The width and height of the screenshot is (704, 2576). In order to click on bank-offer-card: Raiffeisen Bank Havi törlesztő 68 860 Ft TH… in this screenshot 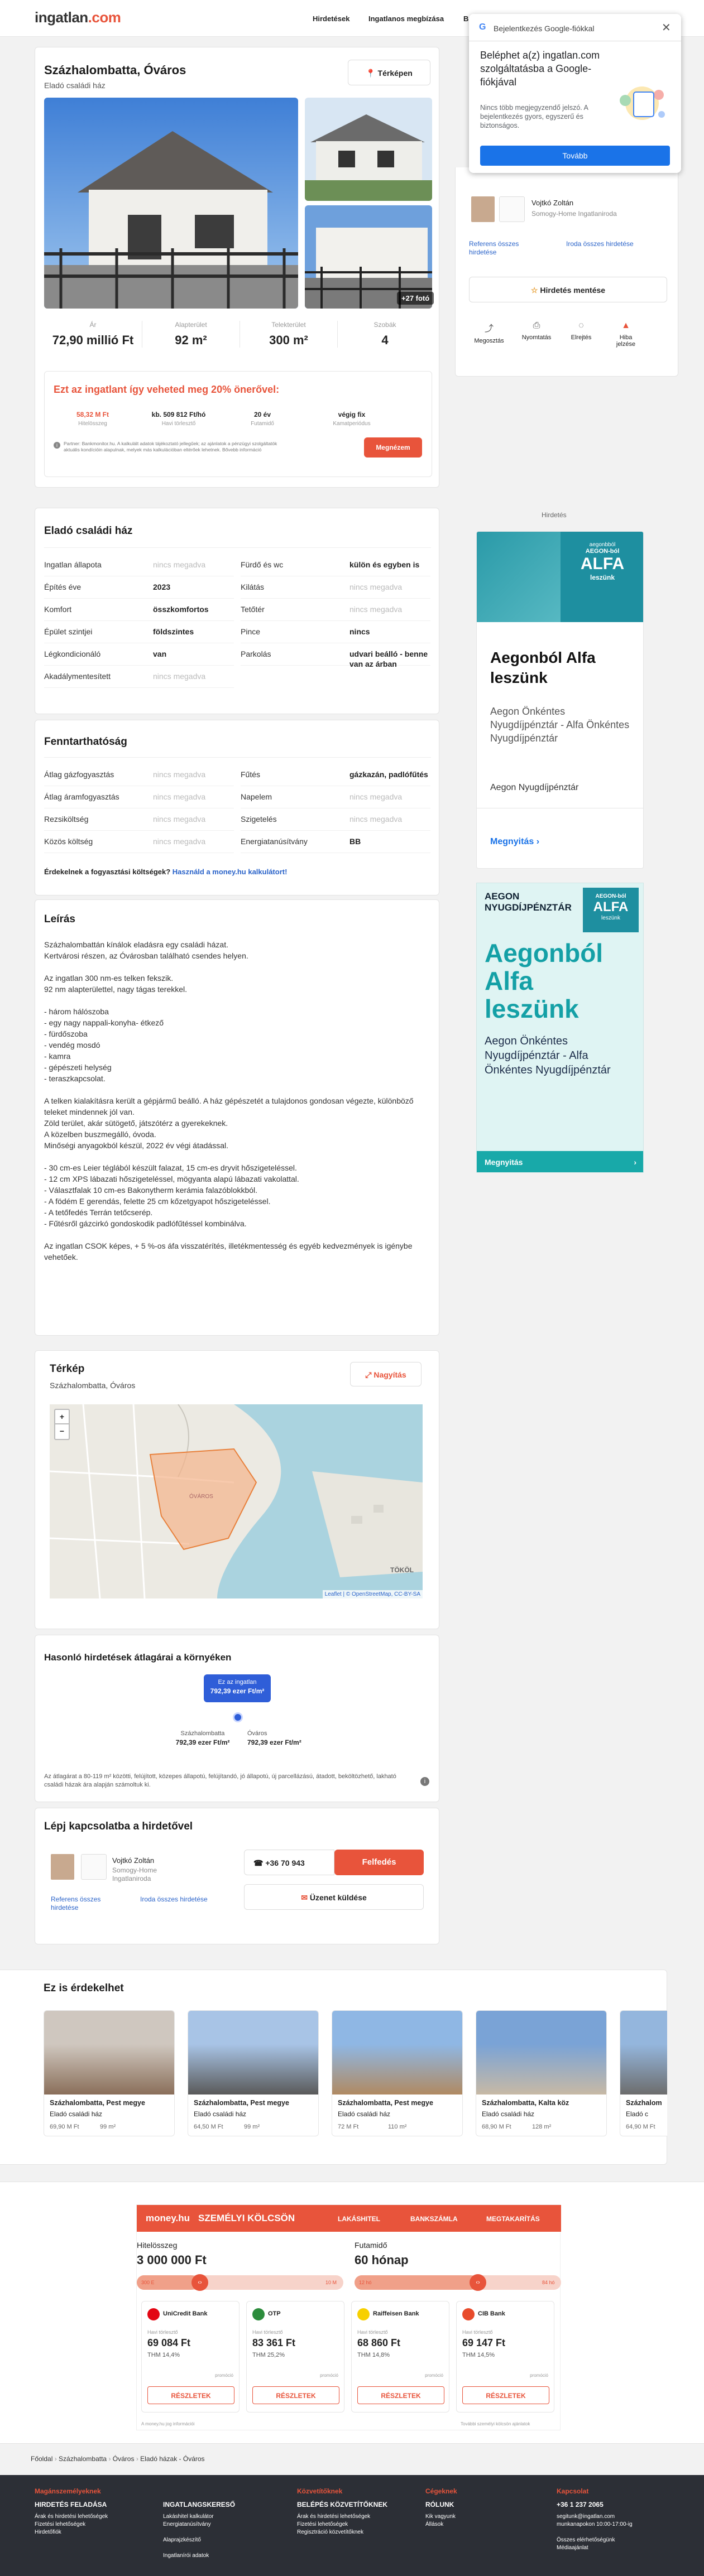, I will do `click(400, 2357)`.